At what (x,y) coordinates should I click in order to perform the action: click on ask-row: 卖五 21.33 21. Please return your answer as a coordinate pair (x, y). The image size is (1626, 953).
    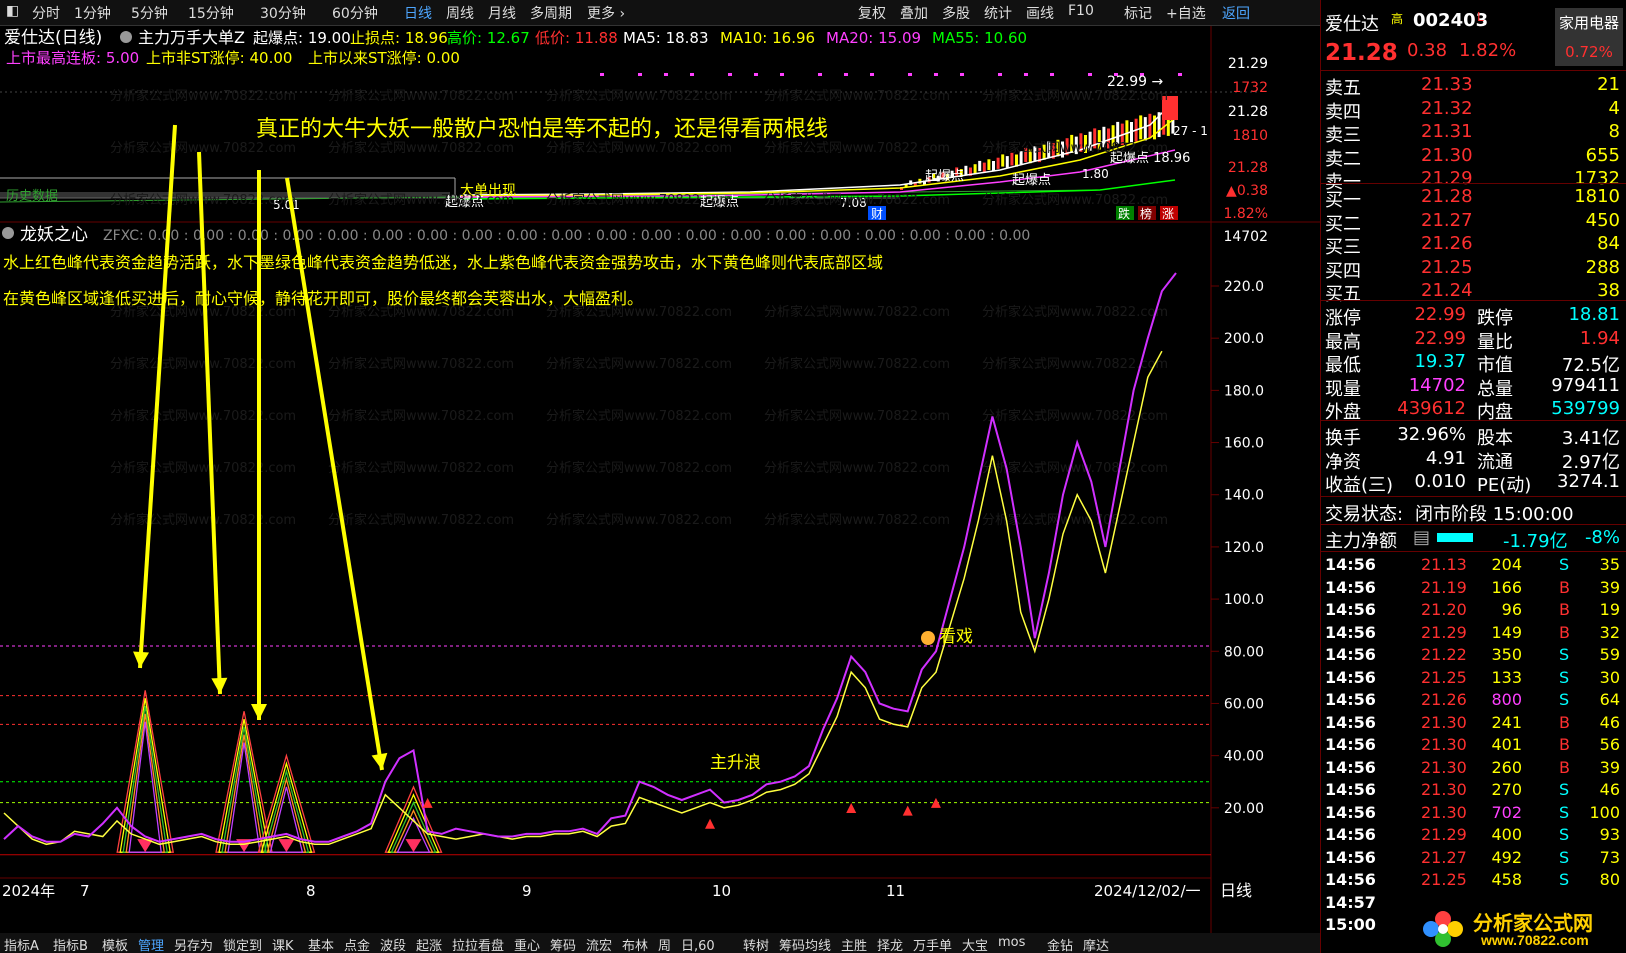
    Looking at the image, I should click on (1475, 86).